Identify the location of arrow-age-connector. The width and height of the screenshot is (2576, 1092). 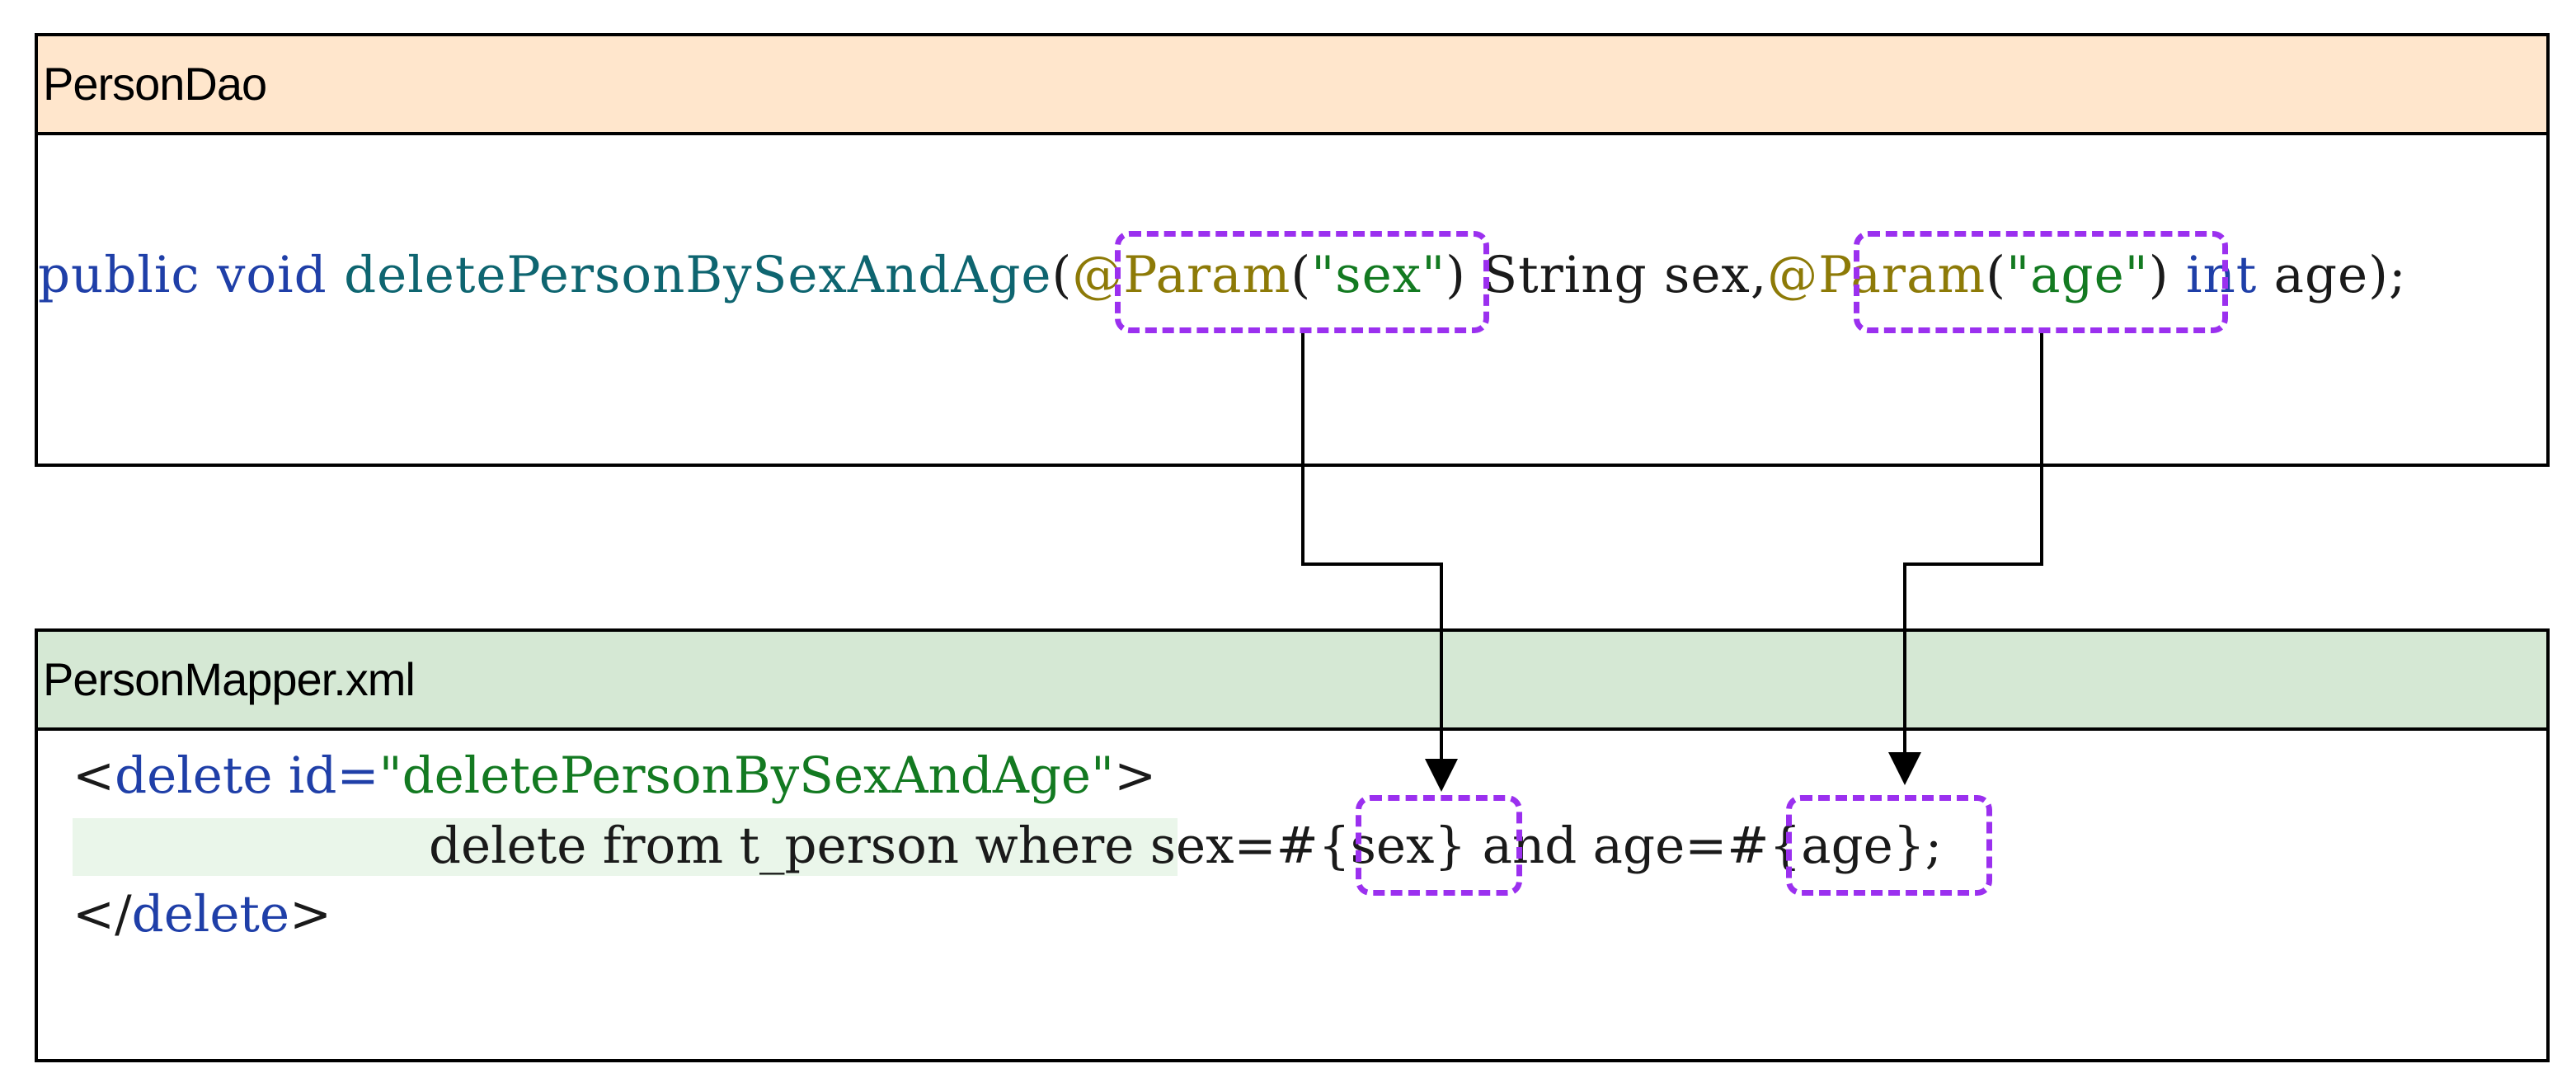
(1965, 559).